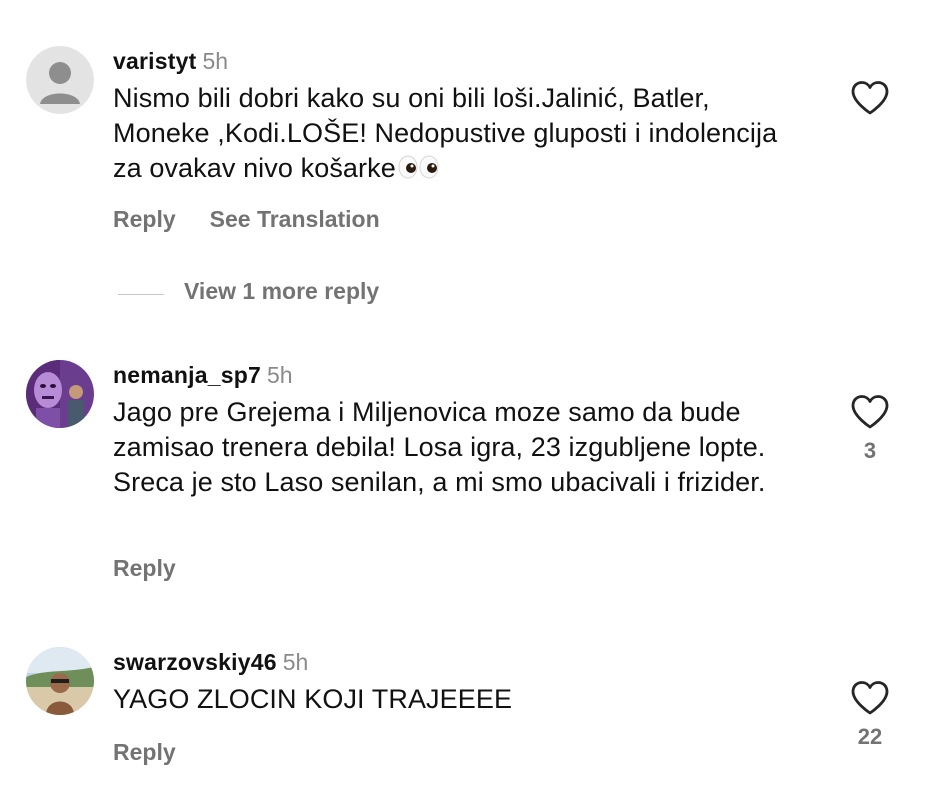 This screenshot has width=930, height=794. I want to click on comment-actions: Reply See Translation, so click(263, 219).